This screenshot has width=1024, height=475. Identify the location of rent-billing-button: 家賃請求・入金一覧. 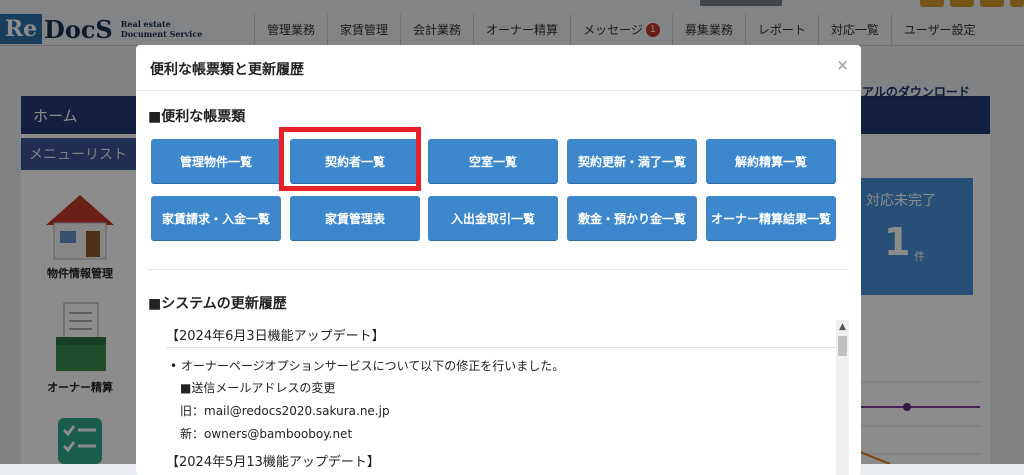
(216, 218).